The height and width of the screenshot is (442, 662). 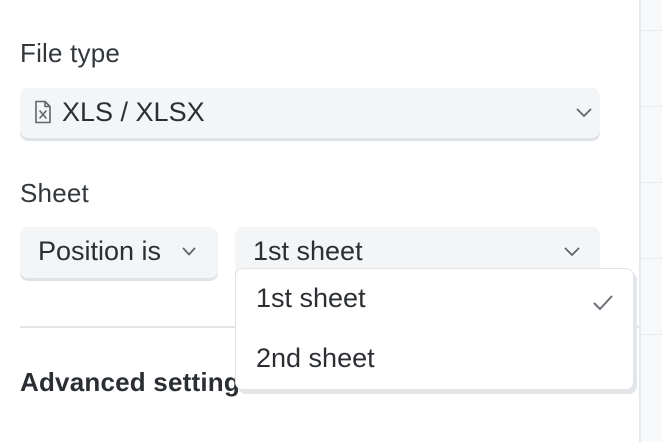 What do you see at coordinates (137, 382) in the screenshot?
I see `advanced-settings-toggle: Advanced settings` at bounding box center [137, 382].